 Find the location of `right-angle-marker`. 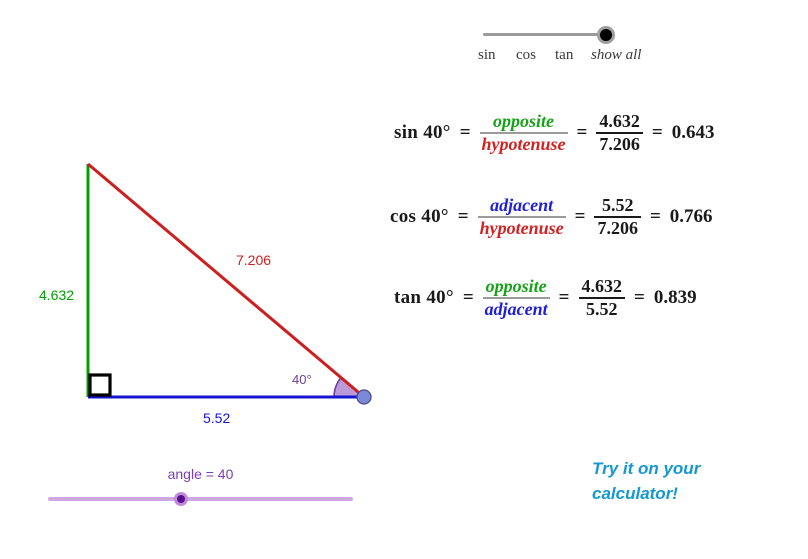

right-angle-marker is located at coordinates (100, 385).